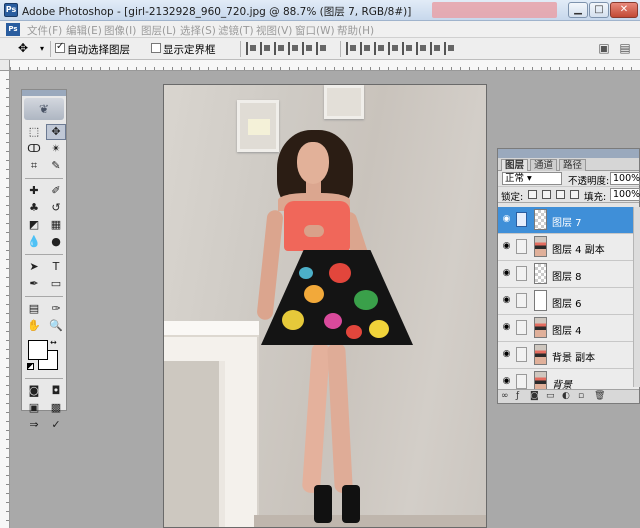 This screenshot has height=528, width=640. Describe the element at coordinates (56, 166) in the screenshot. I see `slice-tool-icon: ✎` at that location.